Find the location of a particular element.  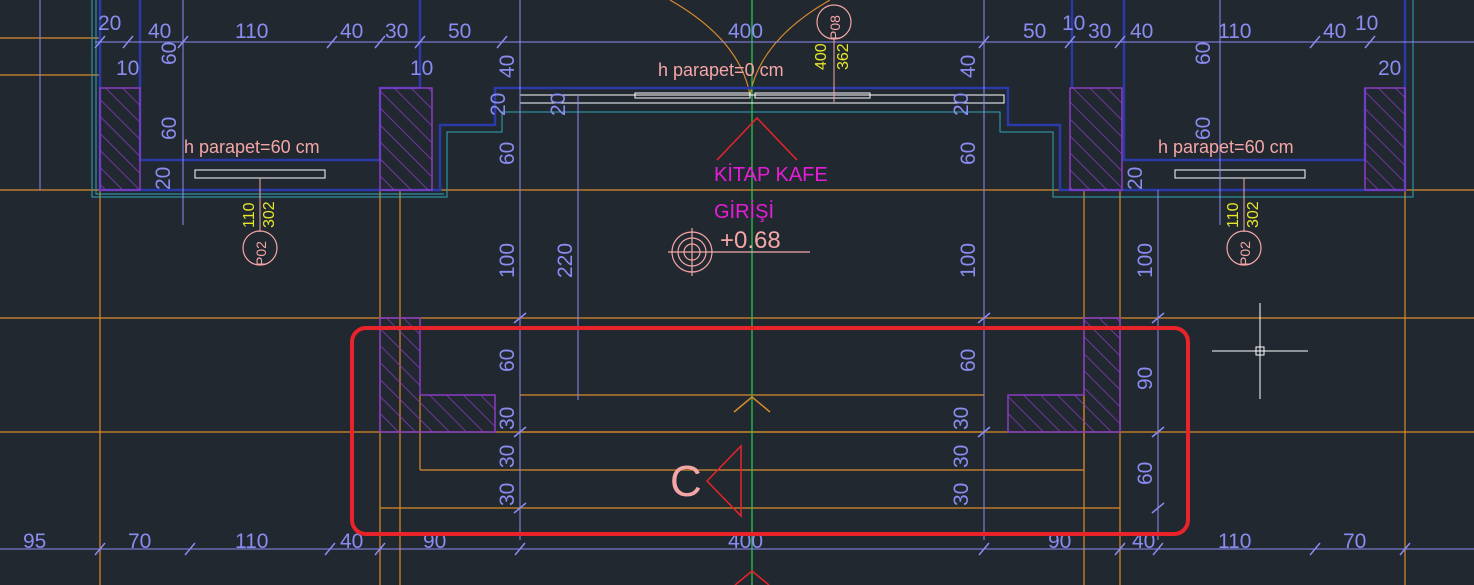

section-mark: C is located at coordinates (686, 481).